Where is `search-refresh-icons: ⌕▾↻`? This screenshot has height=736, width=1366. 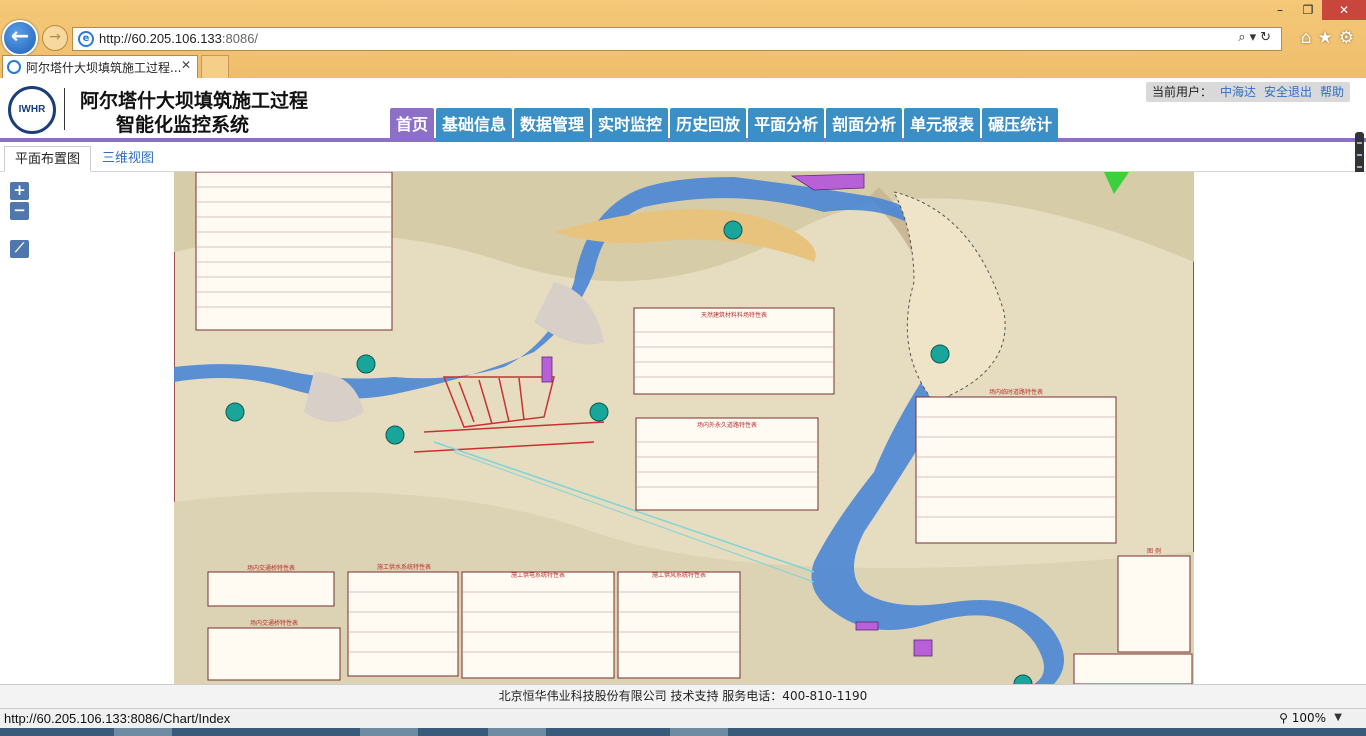 search-refresh-icons: ⌕▾↻ is located at coordinates (1256, 37).